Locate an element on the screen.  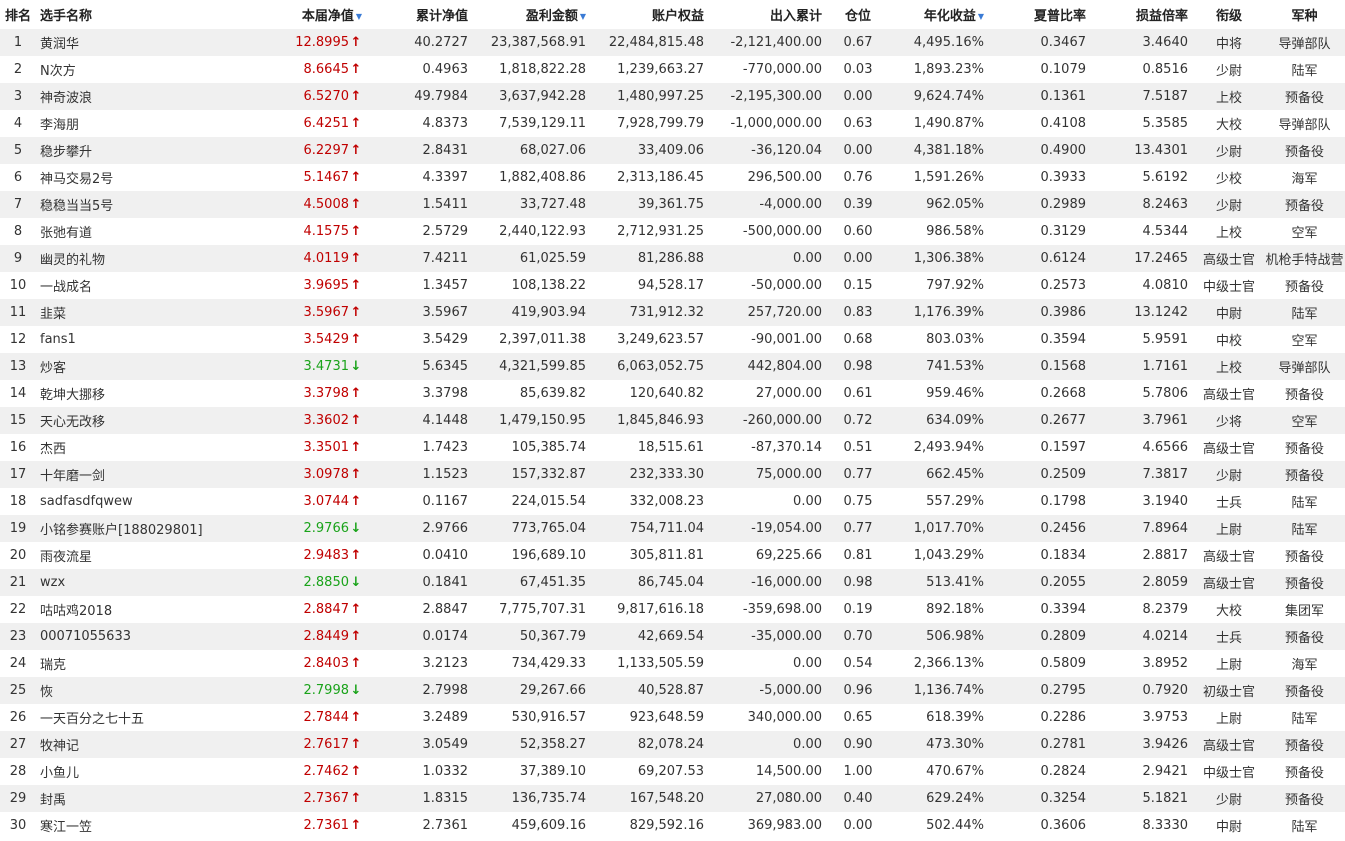
header-branch: 军种 is located at coordinates (1304, 14).